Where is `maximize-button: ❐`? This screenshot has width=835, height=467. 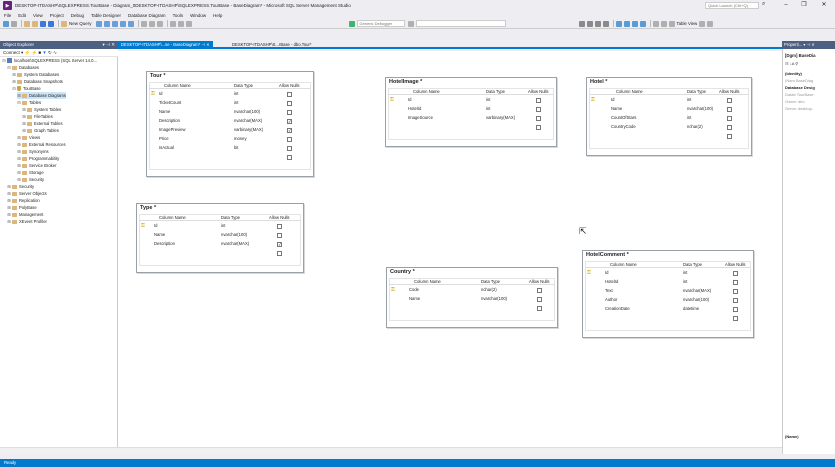
maximize-button: ❐ is located at coordinates (804, 5).